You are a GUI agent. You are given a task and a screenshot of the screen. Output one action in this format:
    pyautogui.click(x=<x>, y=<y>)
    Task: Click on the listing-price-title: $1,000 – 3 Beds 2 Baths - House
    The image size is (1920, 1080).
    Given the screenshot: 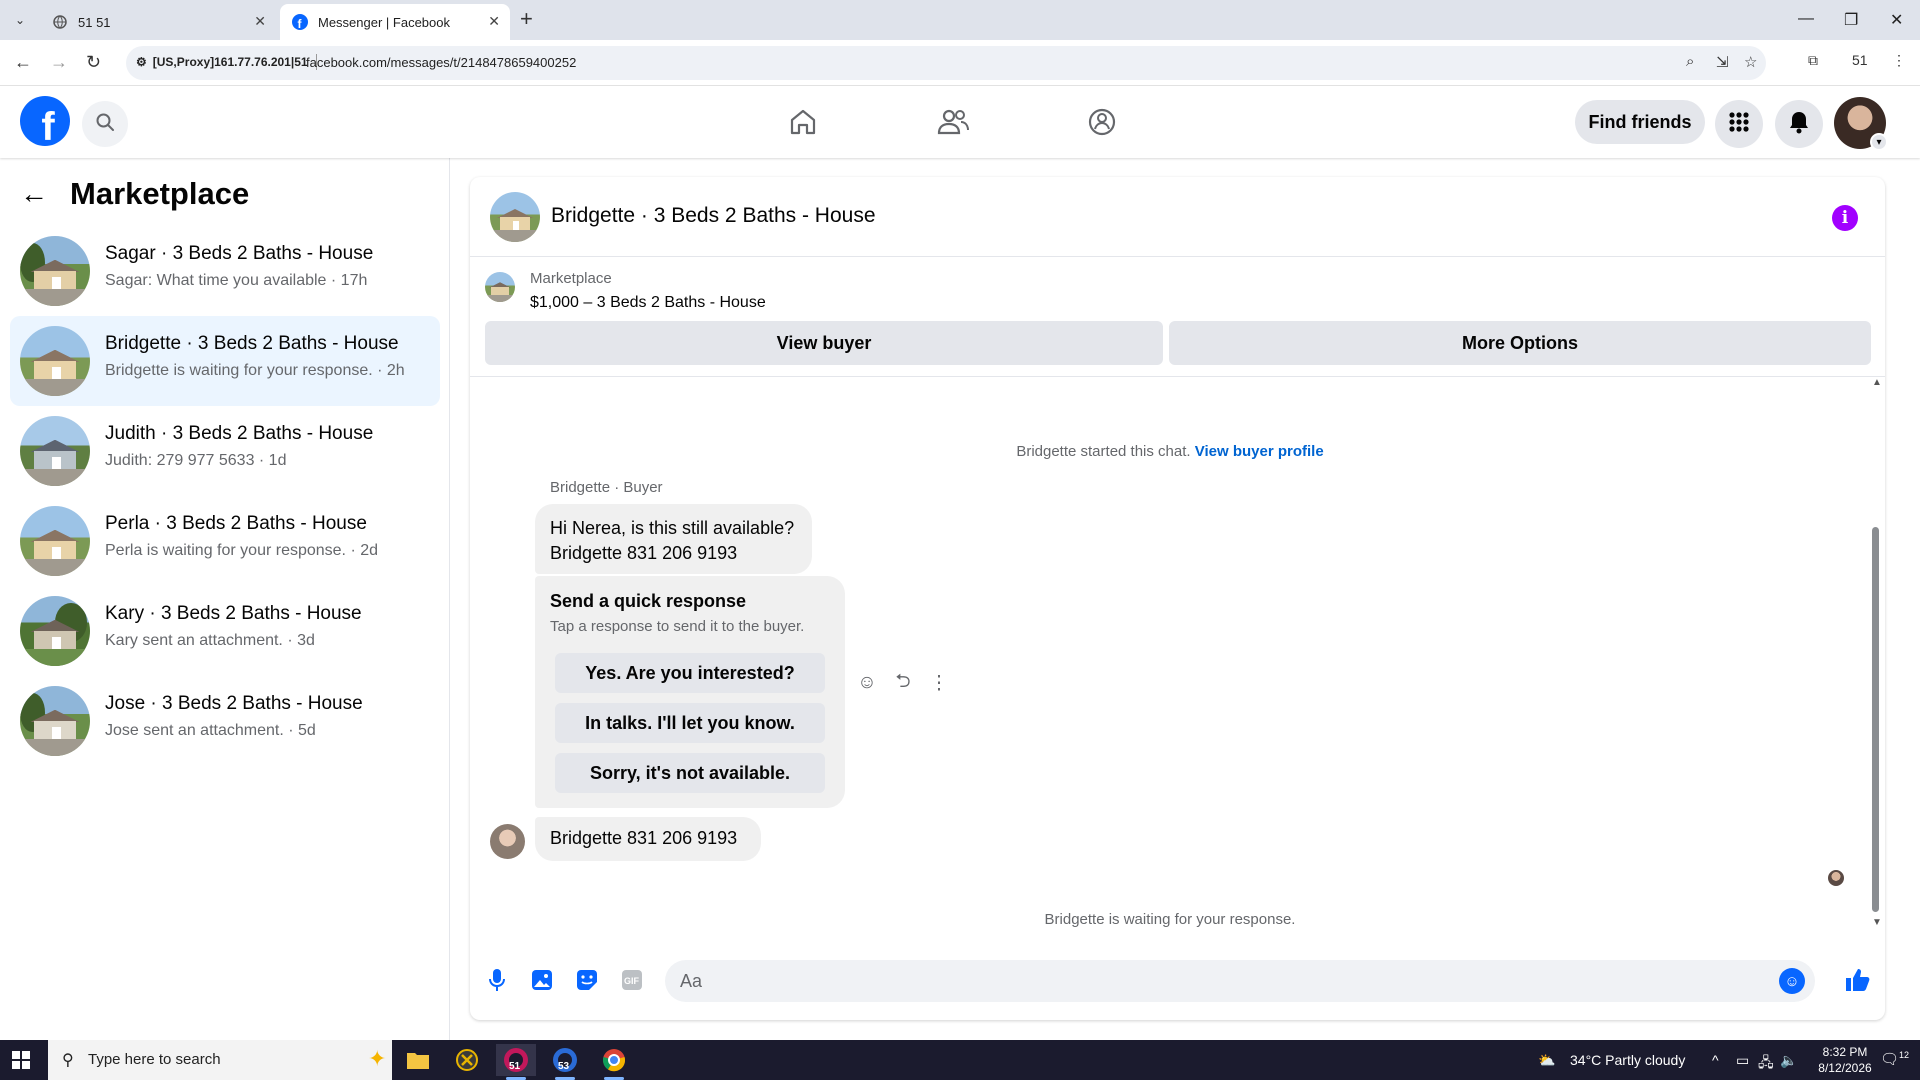 What is the action you would take?
    pyautogui.click(x=648, y=303)
    